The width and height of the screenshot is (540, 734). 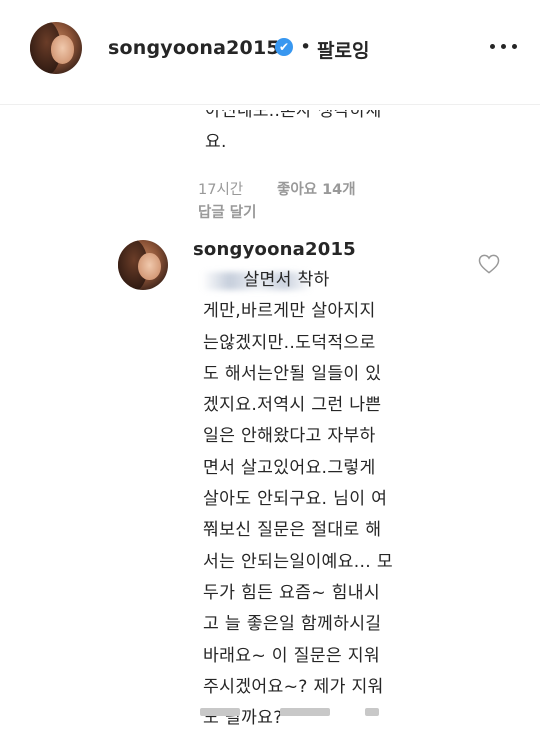 What do you see at coordinates (489, 264) in the screenshot?
I see `heart-icon` at bounding box center [489, 264].